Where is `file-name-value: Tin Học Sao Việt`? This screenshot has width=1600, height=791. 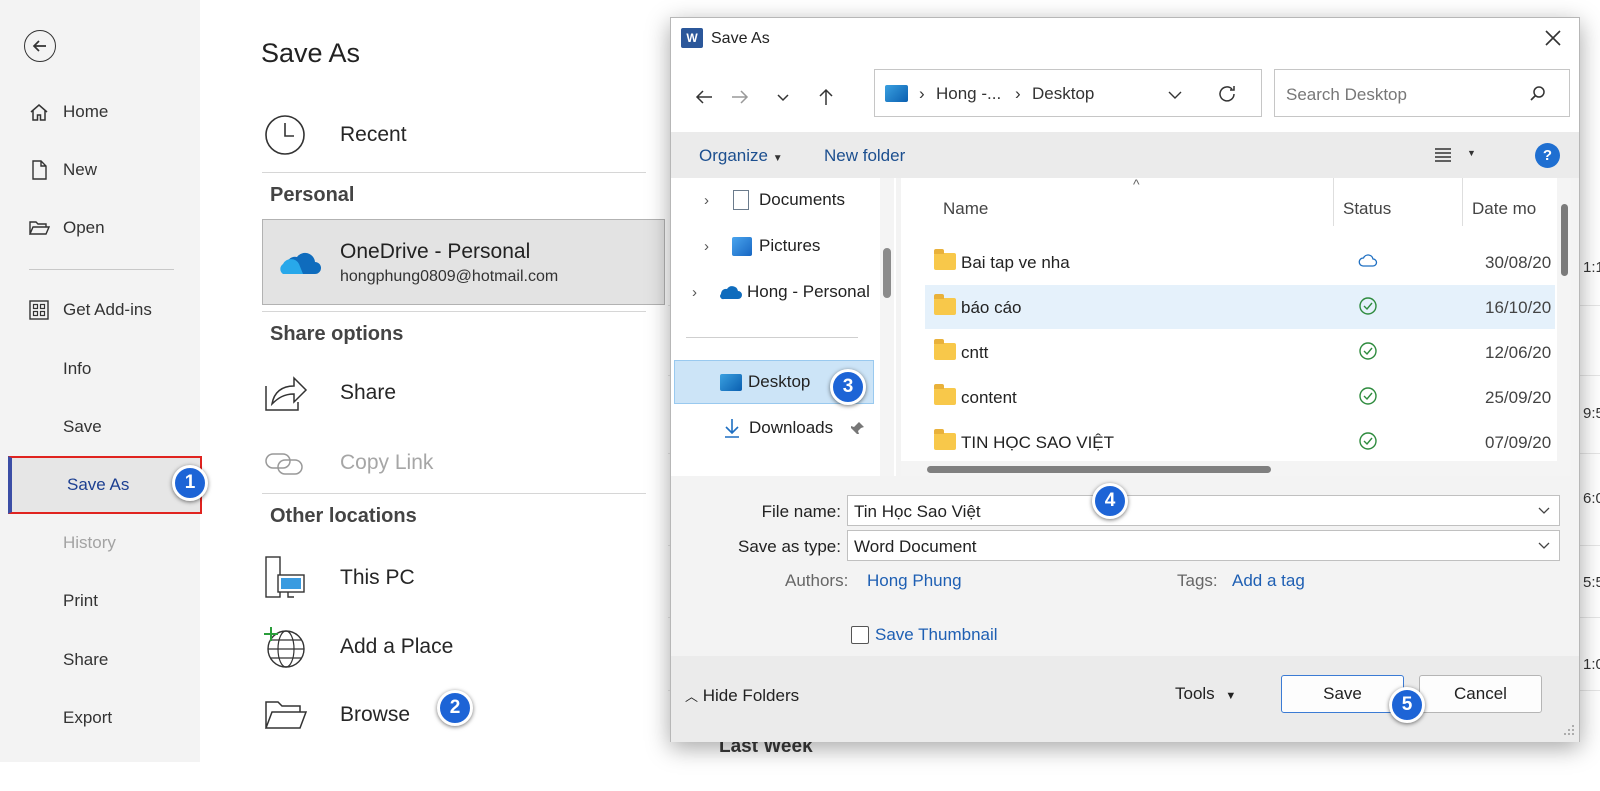 file-name-value: Tin Học Sao Việt is located at coordinates (917, 511).